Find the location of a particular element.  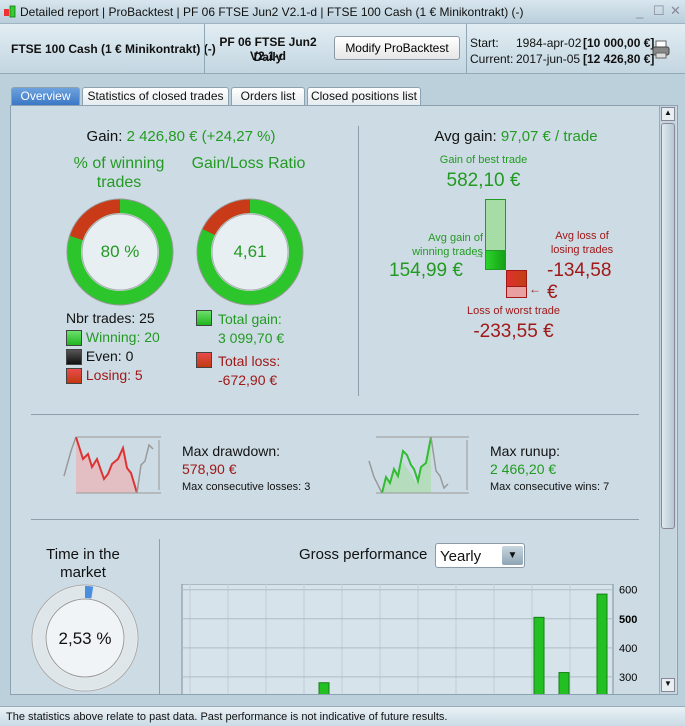

gain-label: Gain: is located at coordinates (104, 136).